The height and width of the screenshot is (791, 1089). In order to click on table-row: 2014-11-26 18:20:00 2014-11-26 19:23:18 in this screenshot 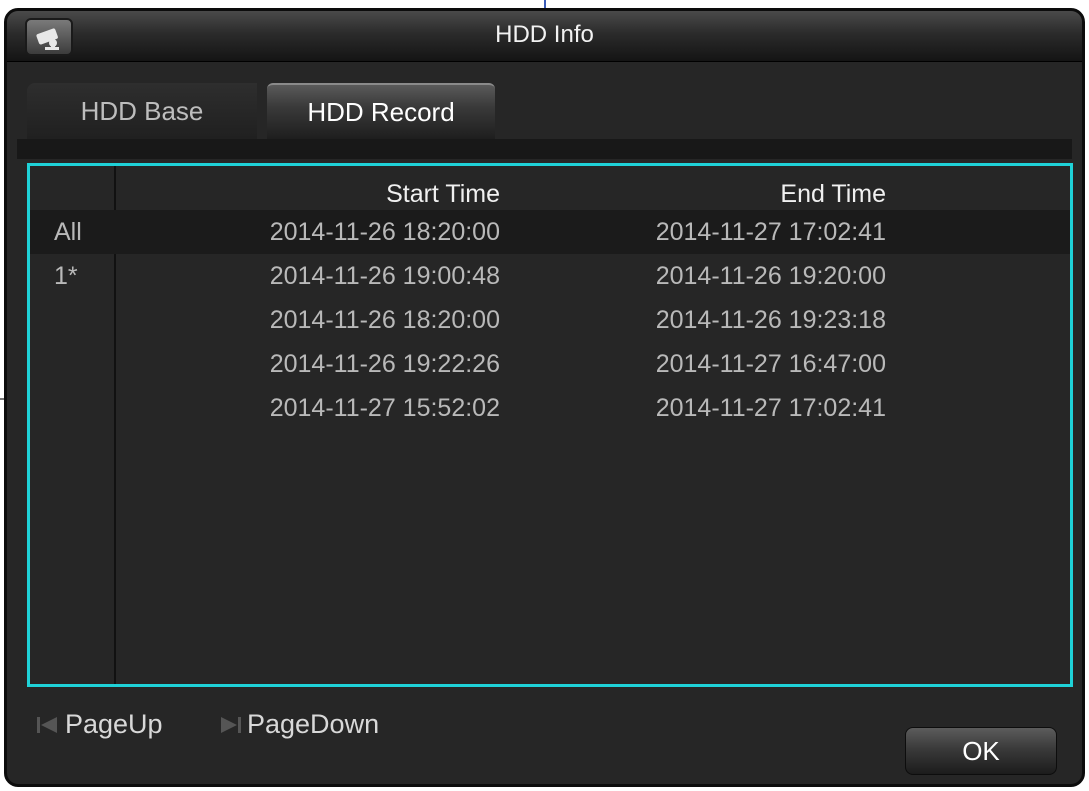, I will do `click(550, 320)`.